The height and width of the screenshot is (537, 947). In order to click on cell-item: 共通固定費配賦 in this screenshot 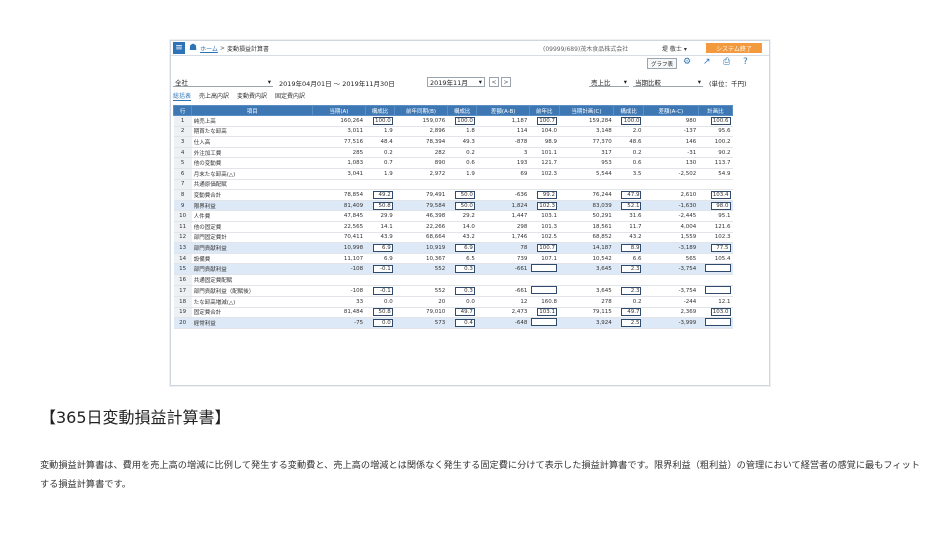, I will do `click(252, 280)`.